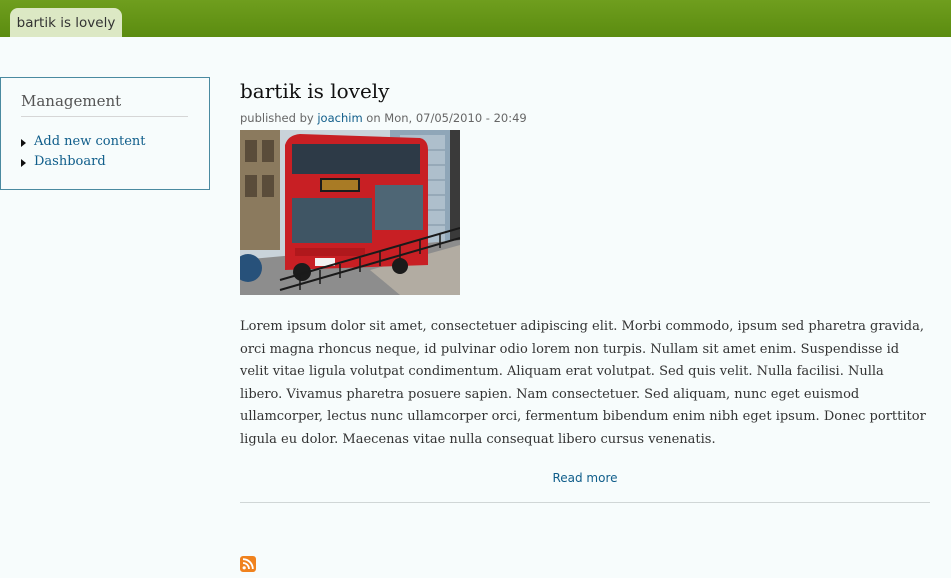  What do you see at coordinates (70, 161) in the screenshot?
I see `menu-item-label: Dashboard` at bounding box center [70, 161].